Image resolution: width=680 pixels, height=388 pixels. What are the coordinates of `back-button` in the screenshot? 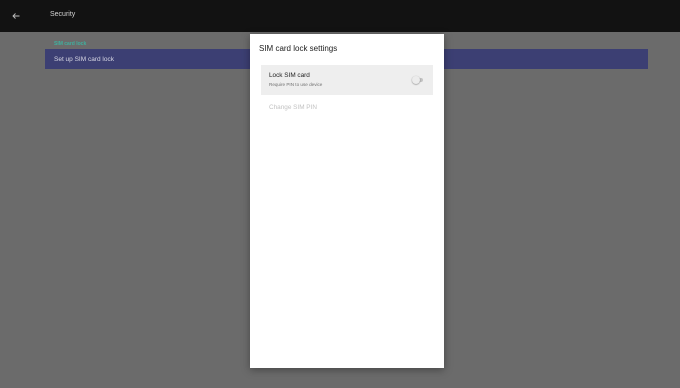 It's located at (16, 16).